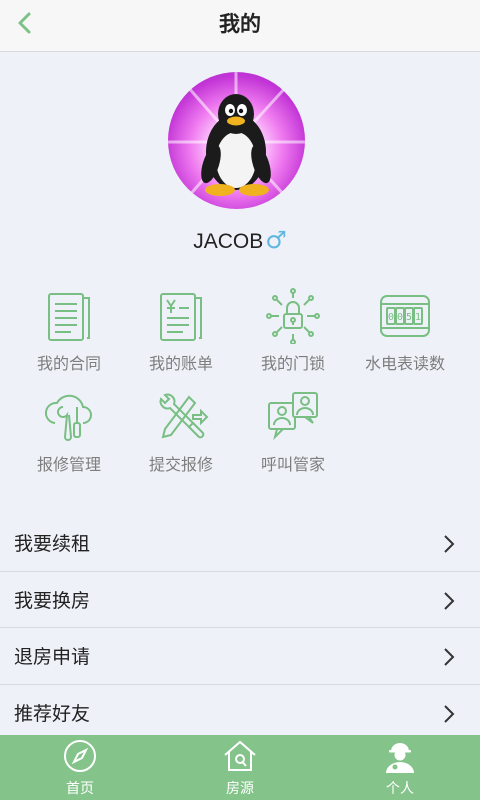 This screenshot has width=480, height=800. I want to click on grid-item-repair-manage: 报修管理, so click(69, 437).